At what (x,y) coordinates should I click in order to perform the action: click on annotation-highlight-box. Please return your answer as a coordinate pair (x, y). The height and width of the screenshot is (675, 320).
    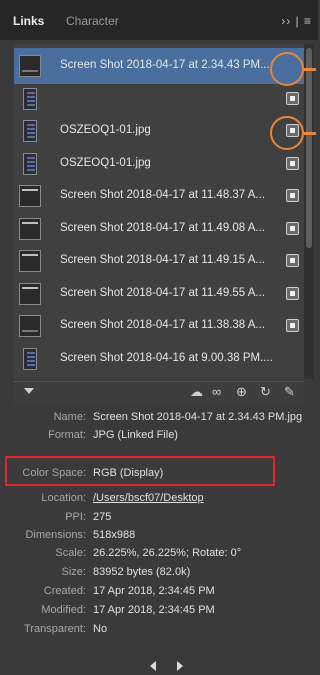
    Looking at the image, I should click on (140, 471).